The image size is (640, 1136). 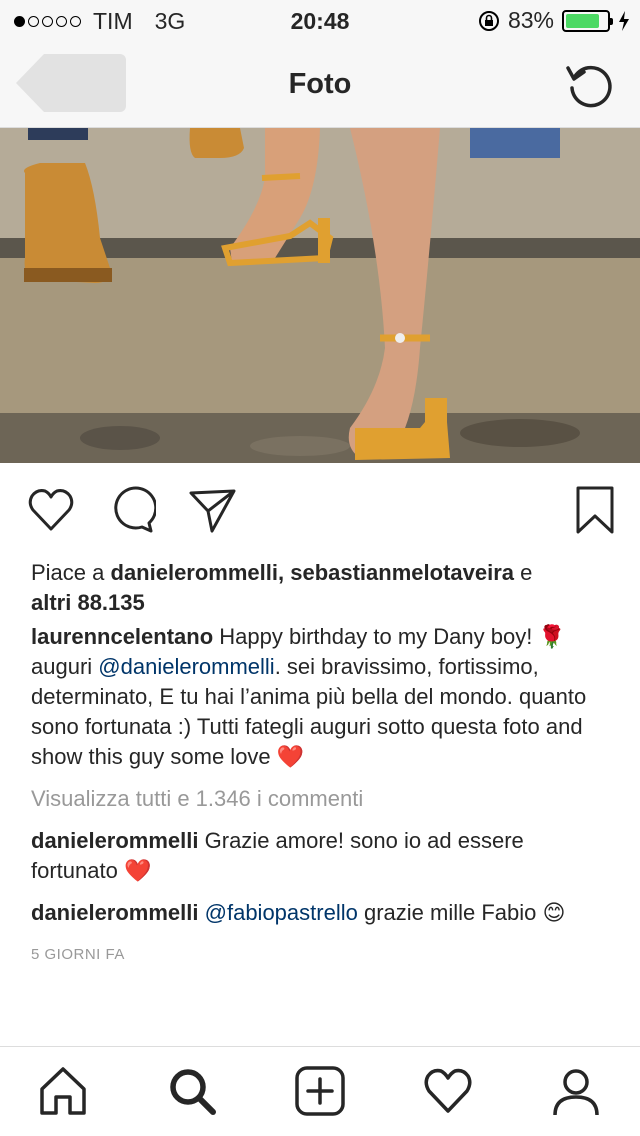 What do you see at coordinates (65, 666) in the screenshot?
I see `caption-text-2: auguri` at bounding box center [65, 666].